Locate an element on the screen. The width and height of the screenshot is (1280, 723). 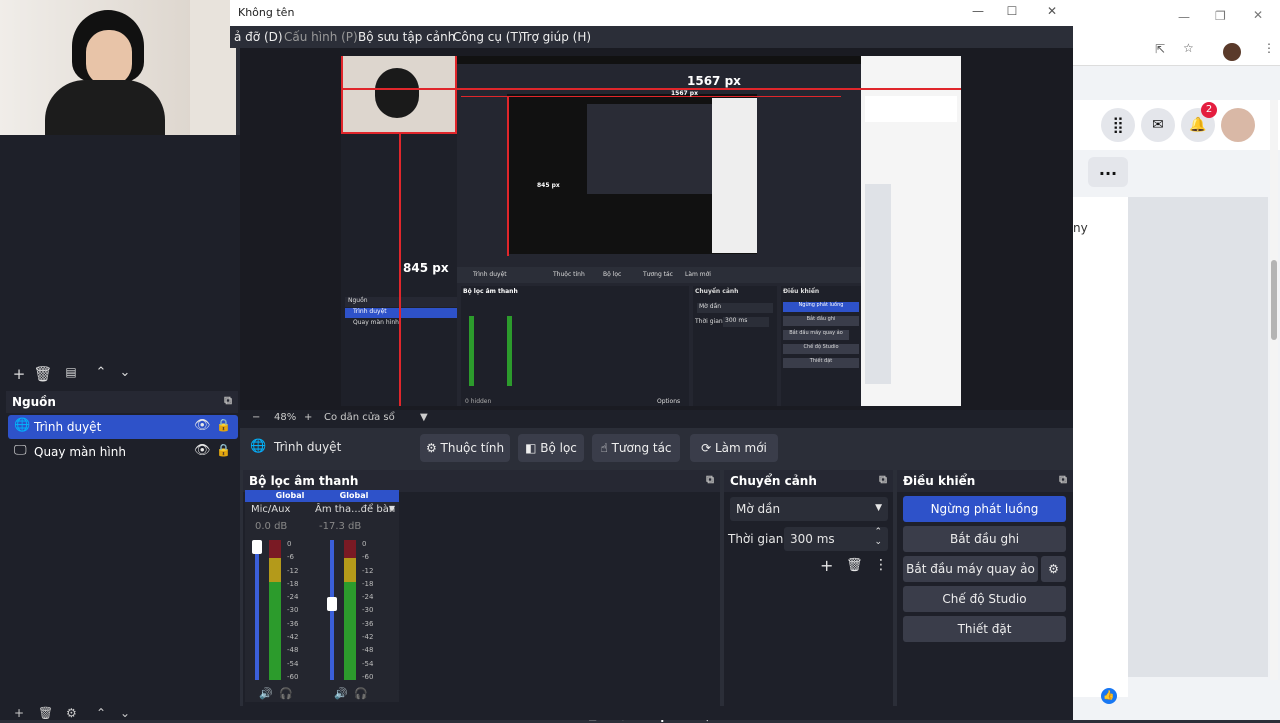
zoom-out-button: − is located at coordinates (256, 417).